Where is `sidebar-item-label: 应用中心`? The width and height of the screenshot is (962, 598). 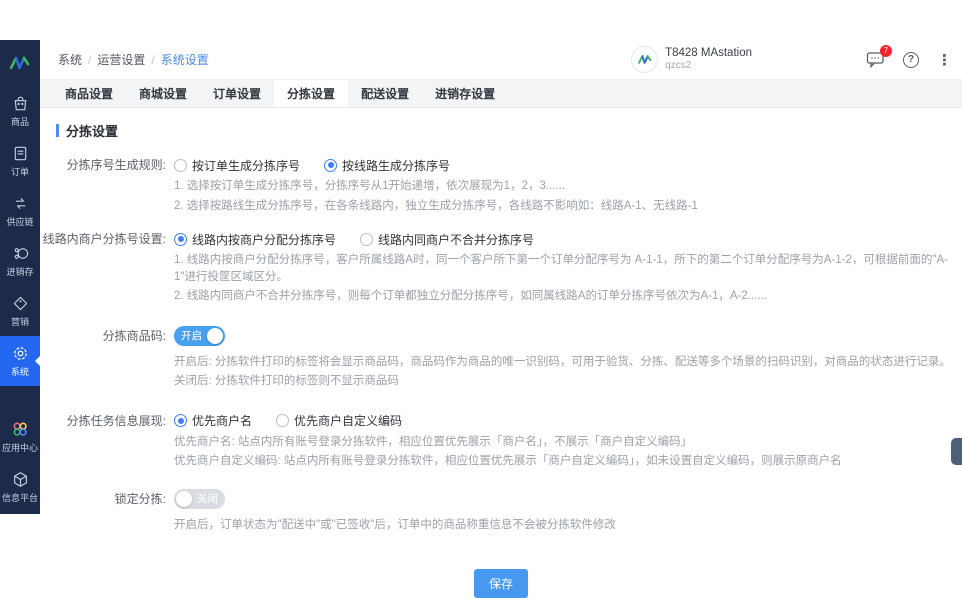
sidebar-item-label: 应用中心 is located at coordinates (19, 448).